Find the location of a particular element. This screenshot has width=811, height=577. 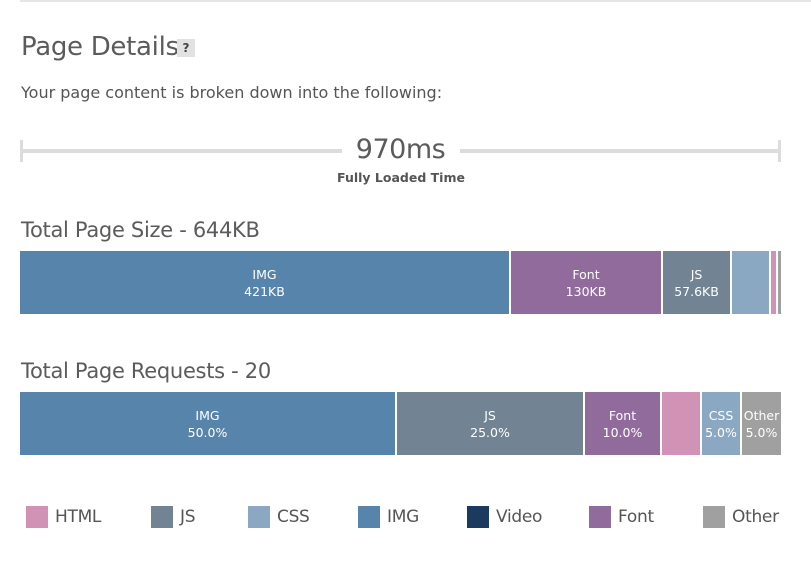

page-size-segment-img: IMG 421KB is located at coordinates (264, 282).